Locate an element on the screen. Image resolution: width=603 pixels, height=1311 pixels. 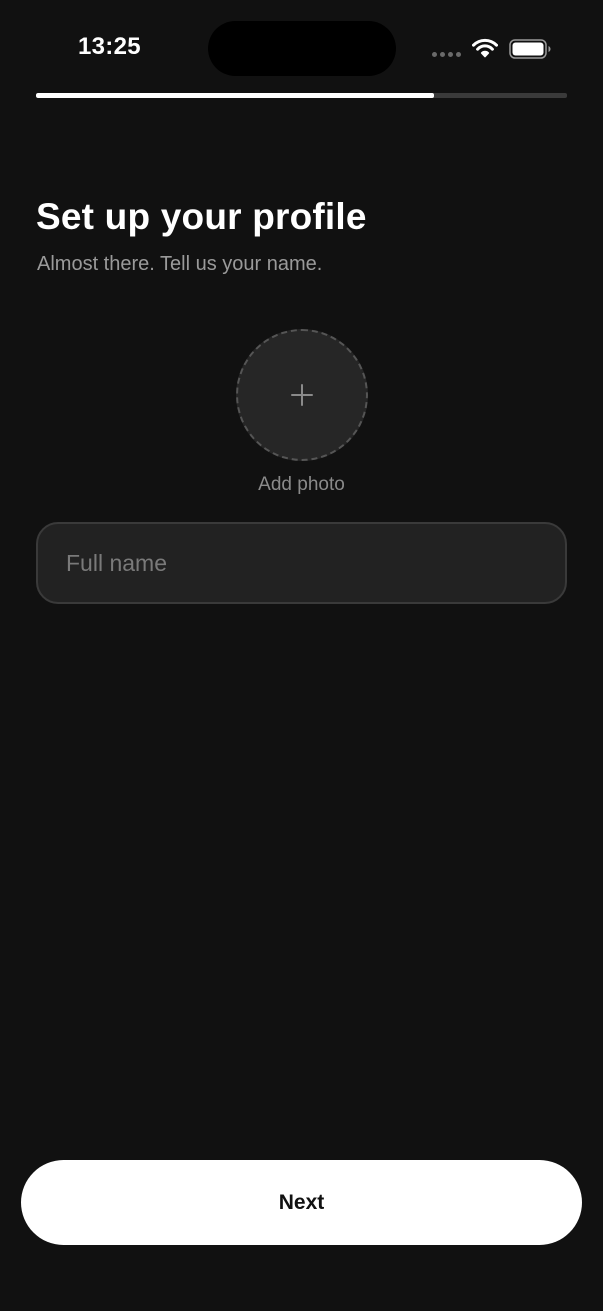
dynamic-island is located at coordinates (302, 48).